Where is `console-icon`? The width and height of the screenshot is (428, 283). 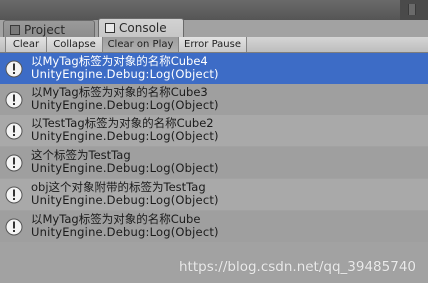 console-icon is located at coordinates (110, 28).